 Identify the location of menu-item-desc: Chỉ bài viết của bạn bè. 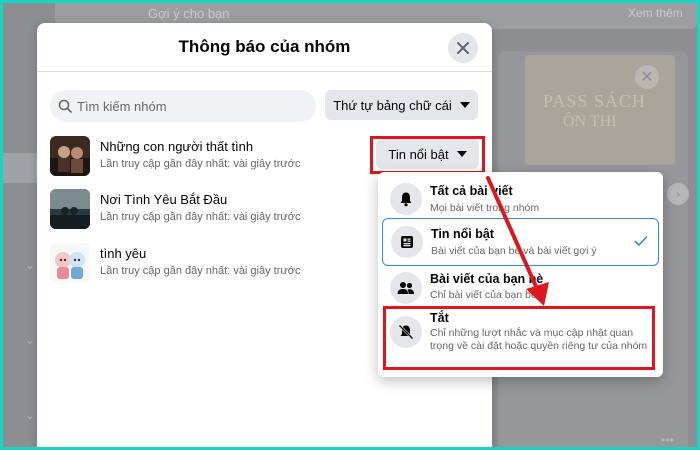
(483, 295).